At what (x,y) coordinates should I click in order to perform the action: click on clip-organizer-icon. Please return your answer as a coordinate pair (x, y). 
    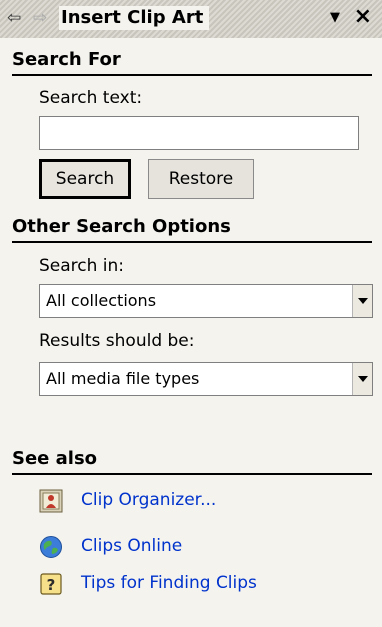
    Looking at the image, I should click on (51, 501).